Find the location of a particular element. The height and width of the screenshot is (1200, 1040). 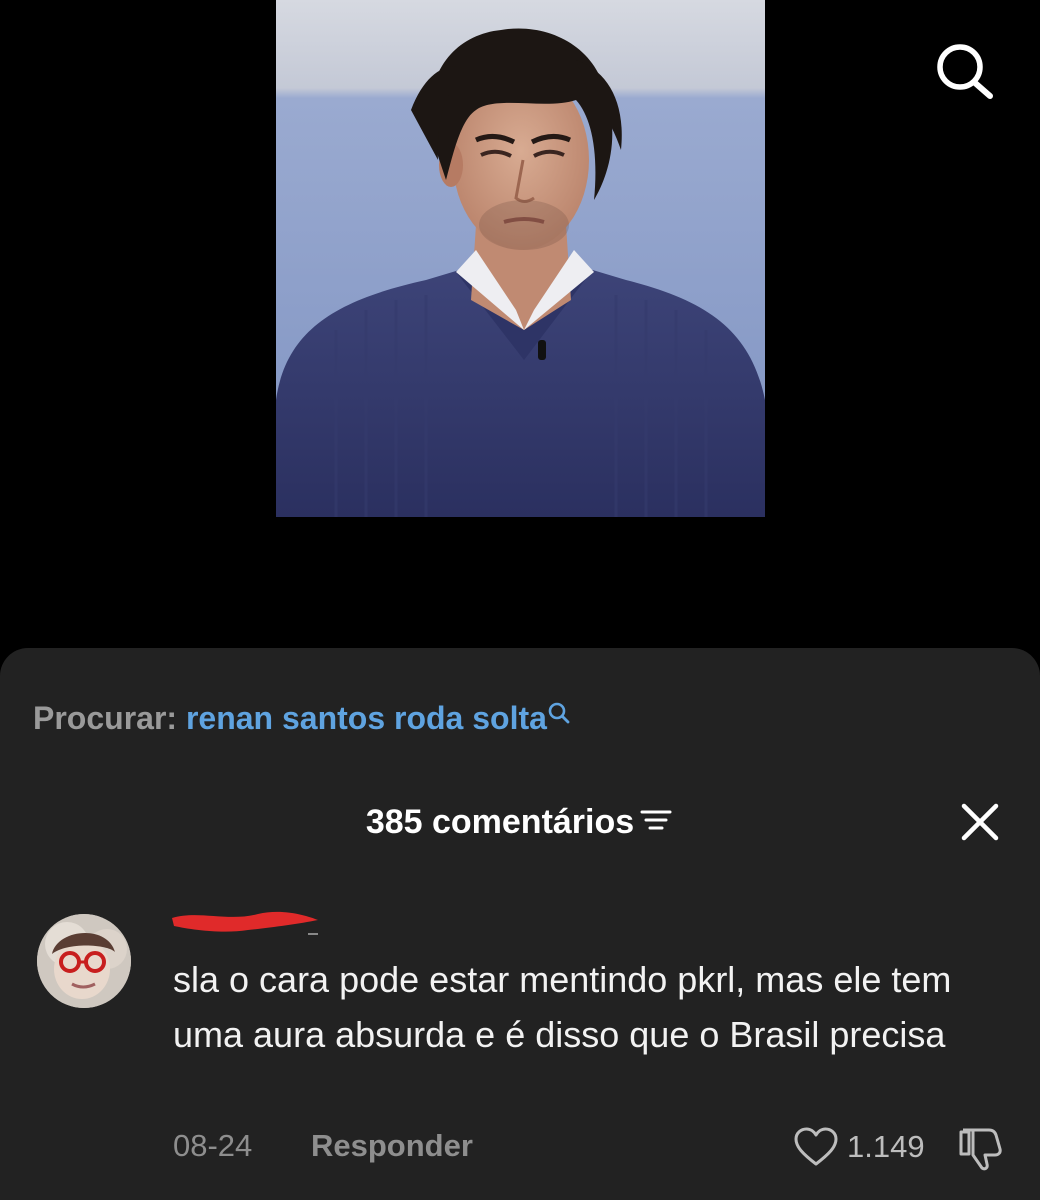

comments-count-header: 385 comentários is located at coordinates (520, 822).